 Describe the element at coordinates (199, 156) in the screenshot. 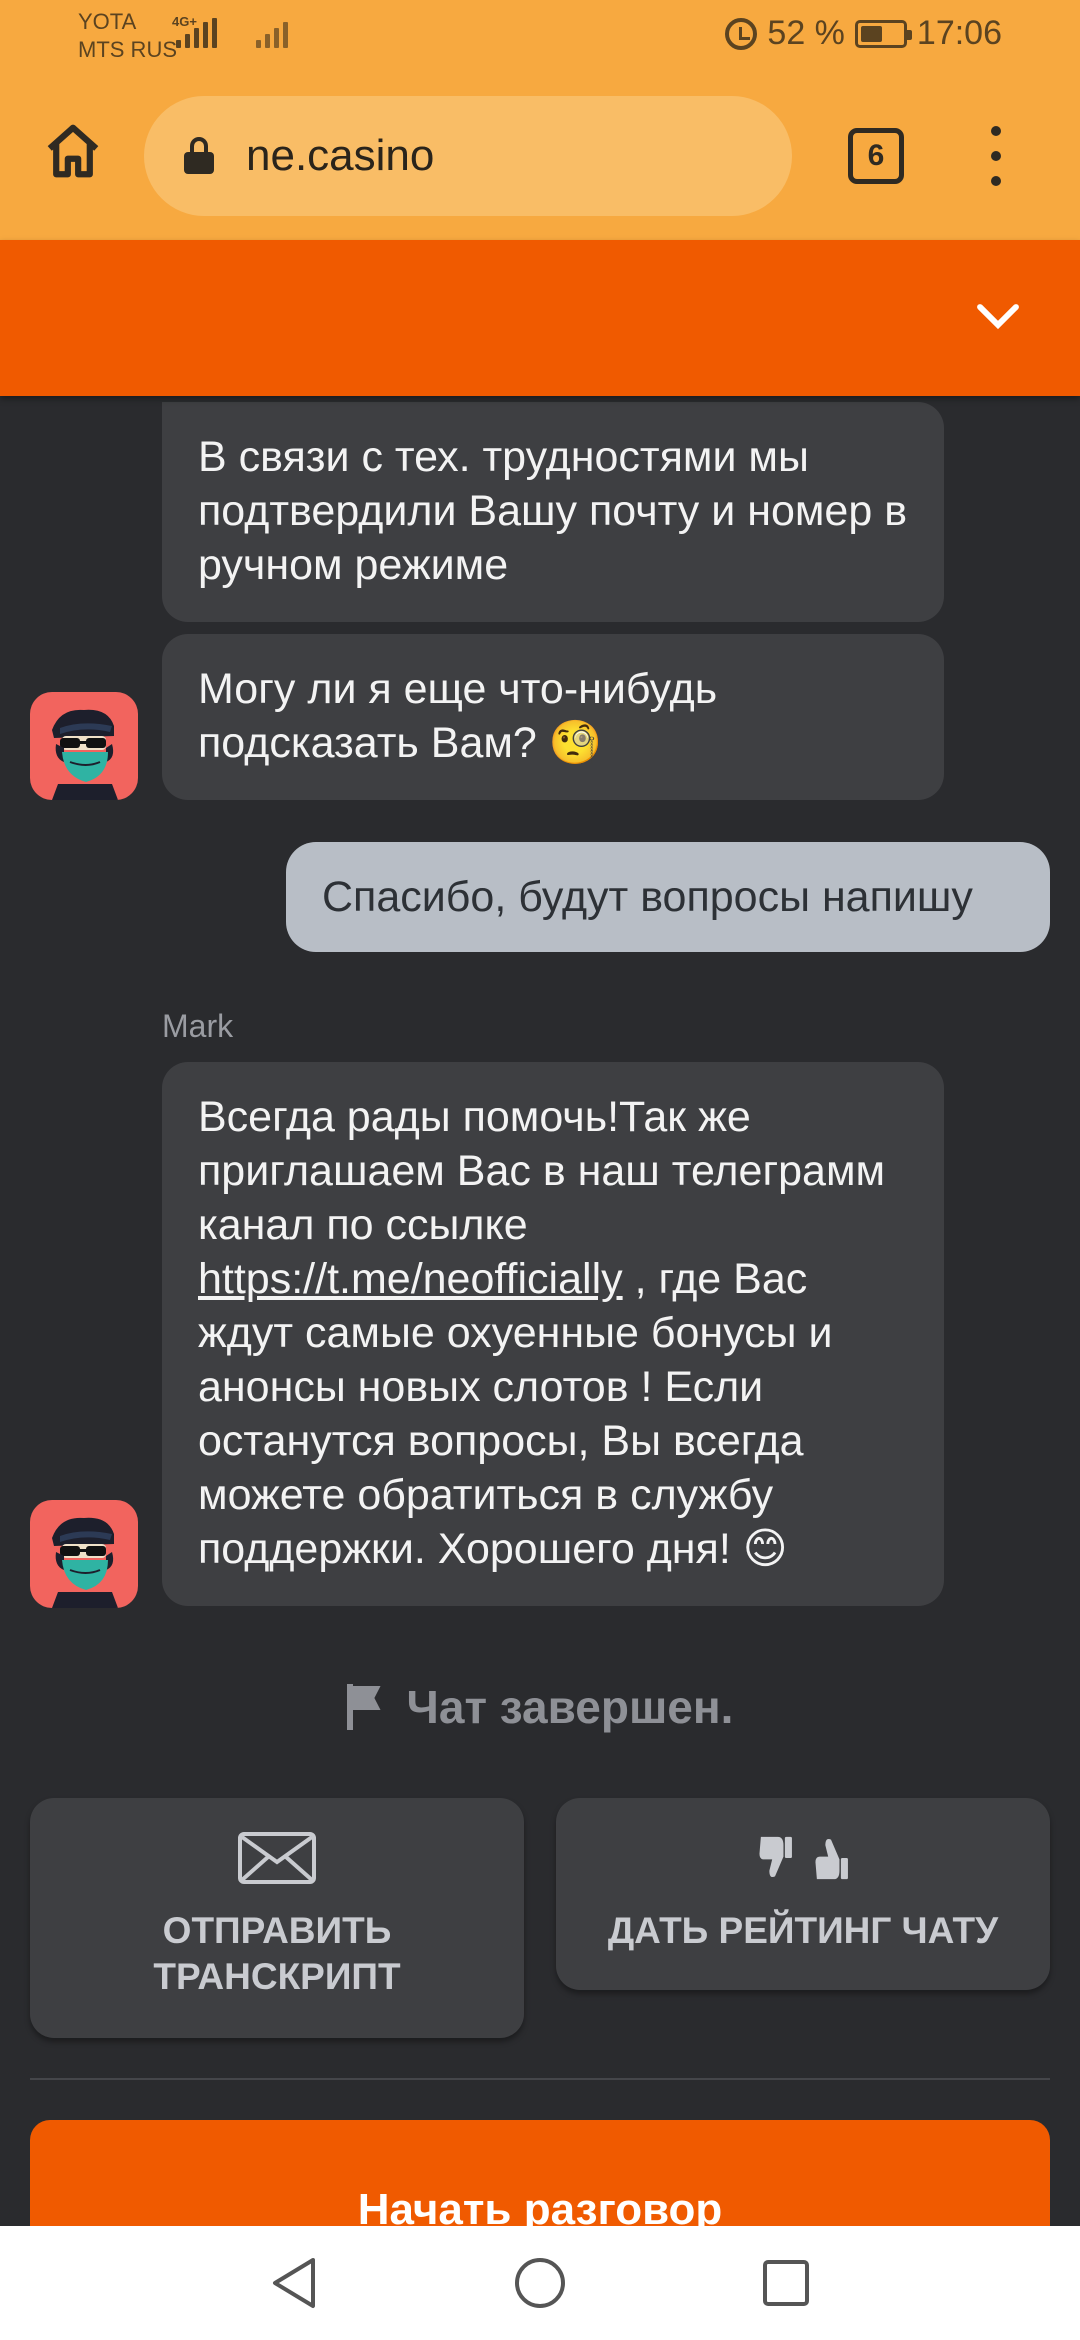

I see `lock-icon` at that location.